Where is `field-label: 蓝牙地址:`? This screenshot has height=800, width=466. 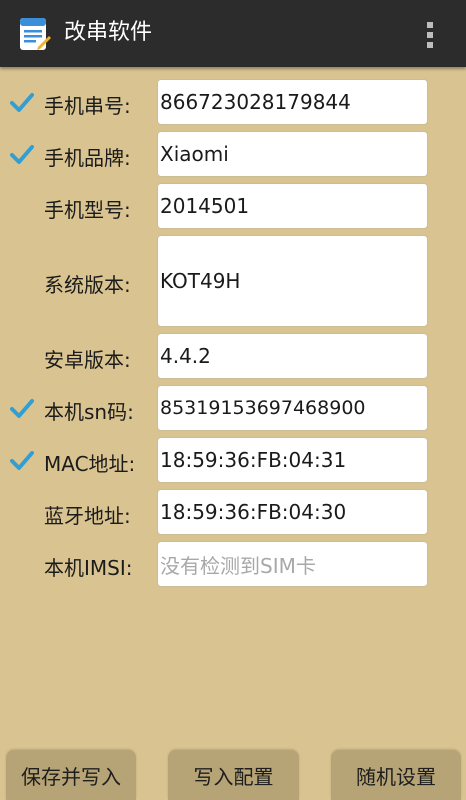
field-label: 蓝牙地址: is located at coordinates (87, 516).